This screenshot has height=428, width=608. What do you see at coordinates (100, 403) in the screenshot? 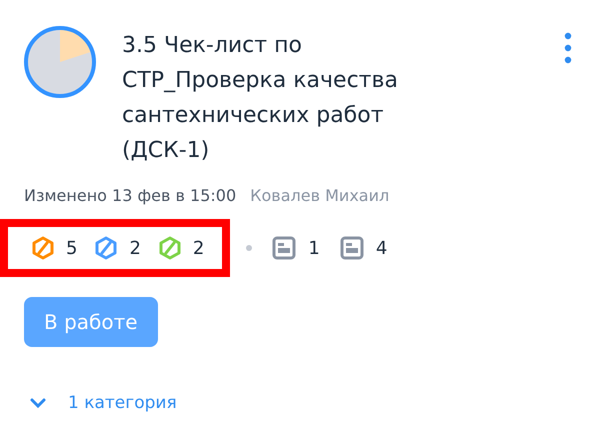
I see `categories-toggle: 1 категория` at bounding box center [100, 403].